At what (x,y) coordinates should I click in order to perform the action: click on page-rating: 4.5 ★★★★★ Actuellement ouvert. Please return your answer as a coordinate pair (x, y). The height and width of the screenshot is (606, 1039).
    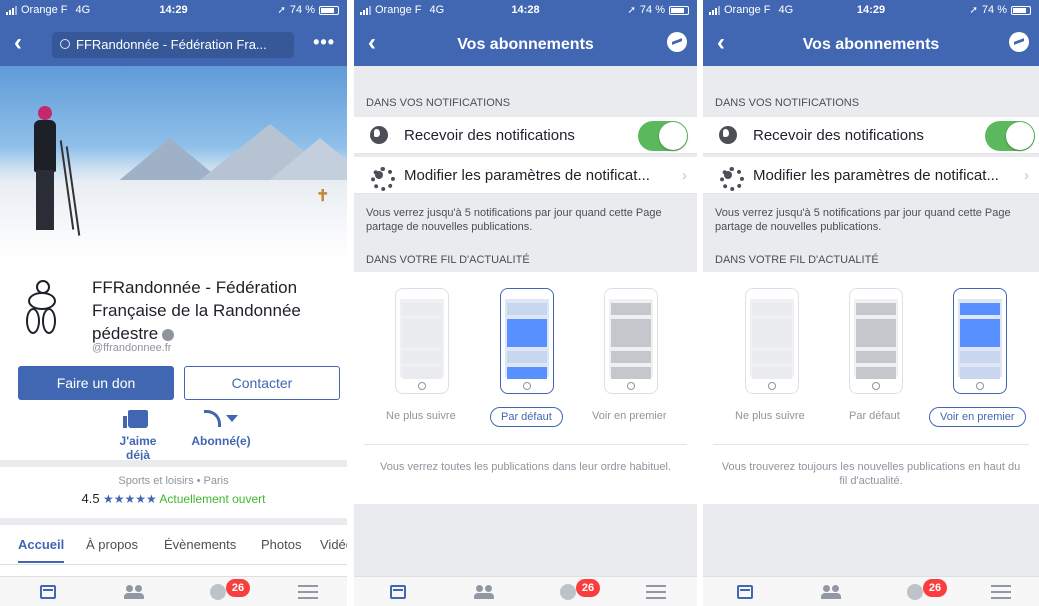
    Looking at the image, I should click on (173, 498).